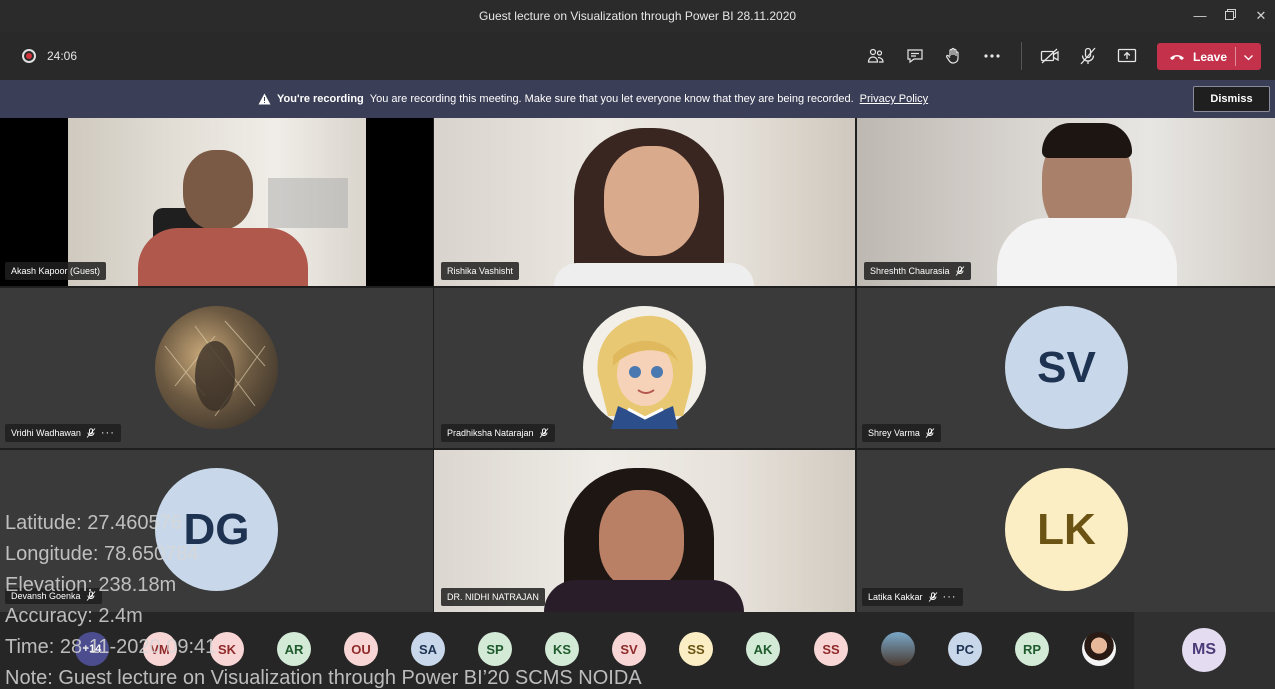 The height and width of the screenshot is (689, 1275). I want to click on name-tag: Latika Kakkar ···, so click(912, 597).